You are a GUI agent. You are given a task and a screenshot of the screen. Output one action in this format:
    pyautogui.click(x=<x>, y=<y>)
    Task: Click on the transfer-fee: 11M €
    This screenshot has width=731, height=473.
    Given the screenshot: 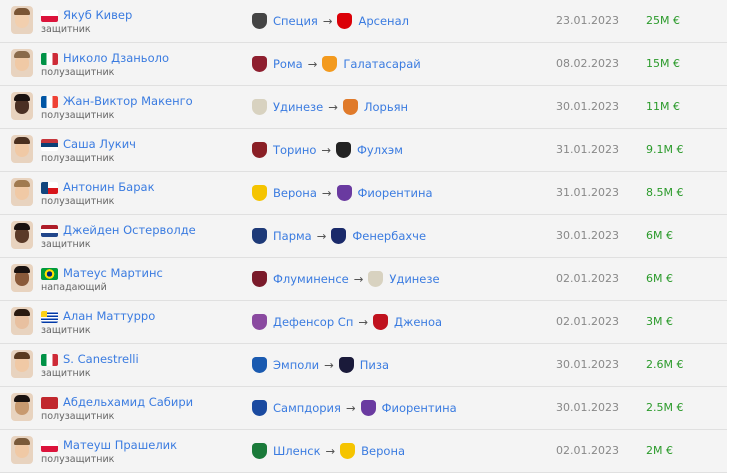 What is the action you would take?
    pyautogui.click(x=663, y=106)
    